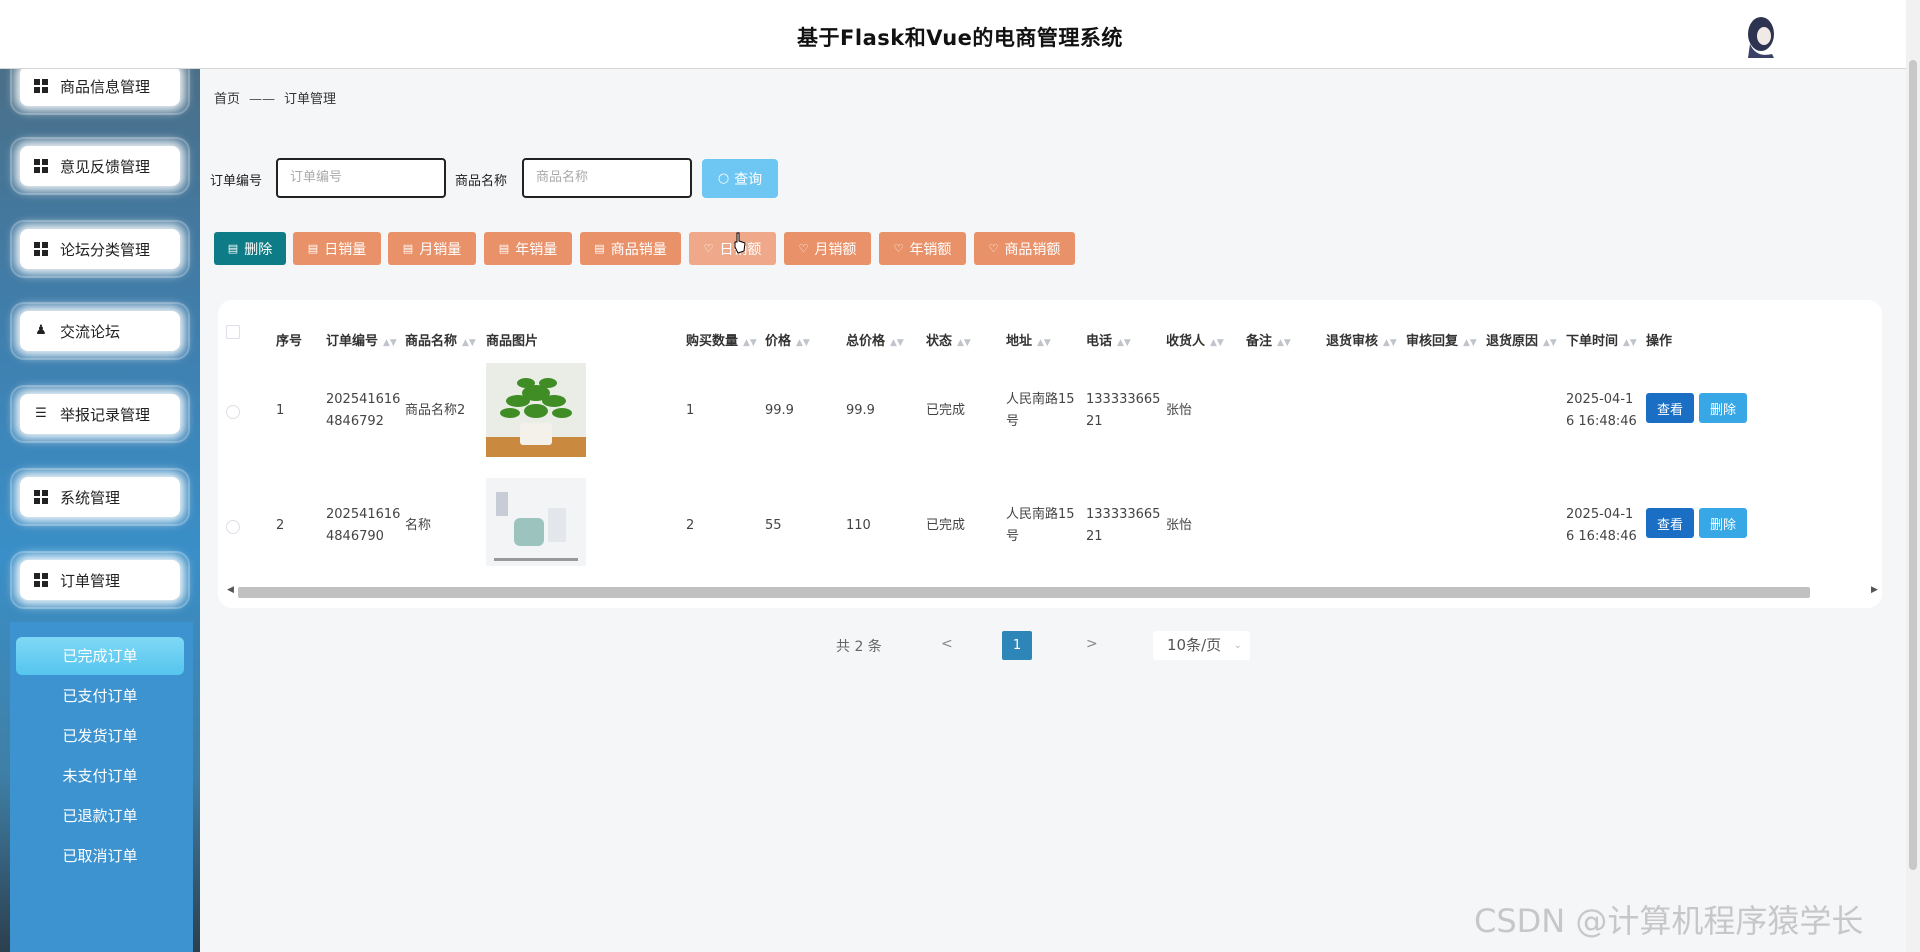 This screenshot has height=952, width=1920. I want to click on monthly-sales-qty-button: ▤ 月销量, so click(432, 248).